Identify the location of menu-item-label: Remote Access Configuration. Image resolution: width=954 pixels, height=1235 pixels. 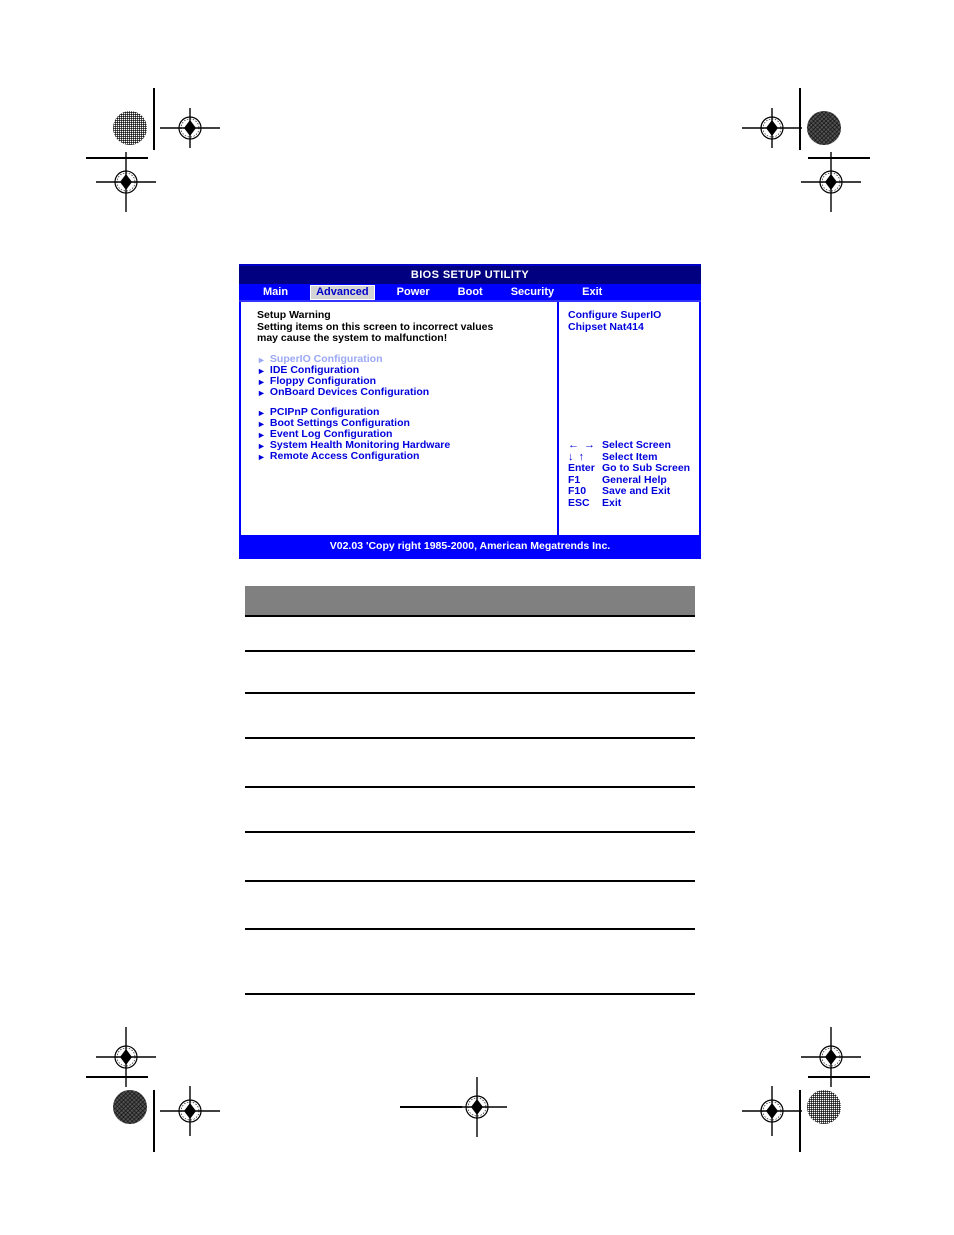
(344, 456).